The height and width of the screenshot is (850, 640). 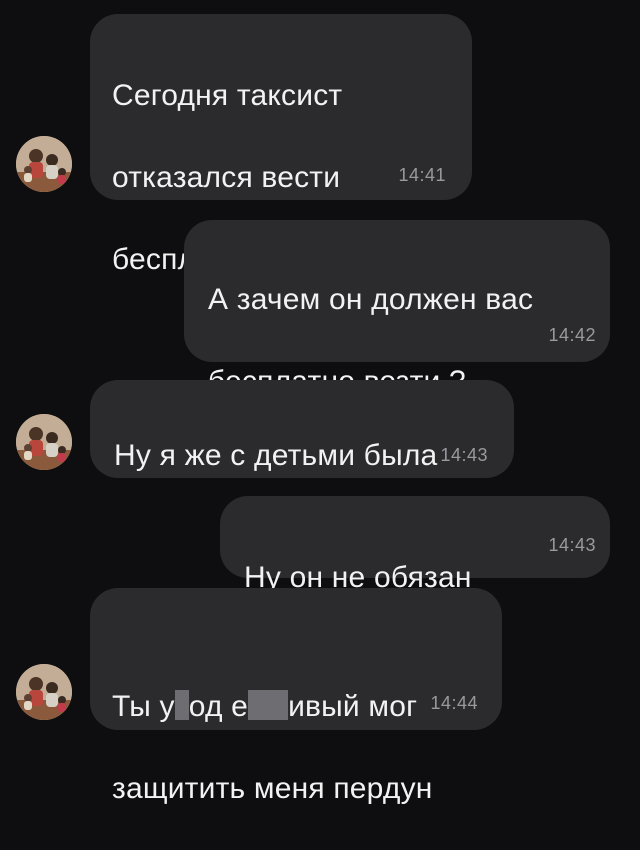 I want to click on message-segment: Ты у, so click(x=143, y=706).